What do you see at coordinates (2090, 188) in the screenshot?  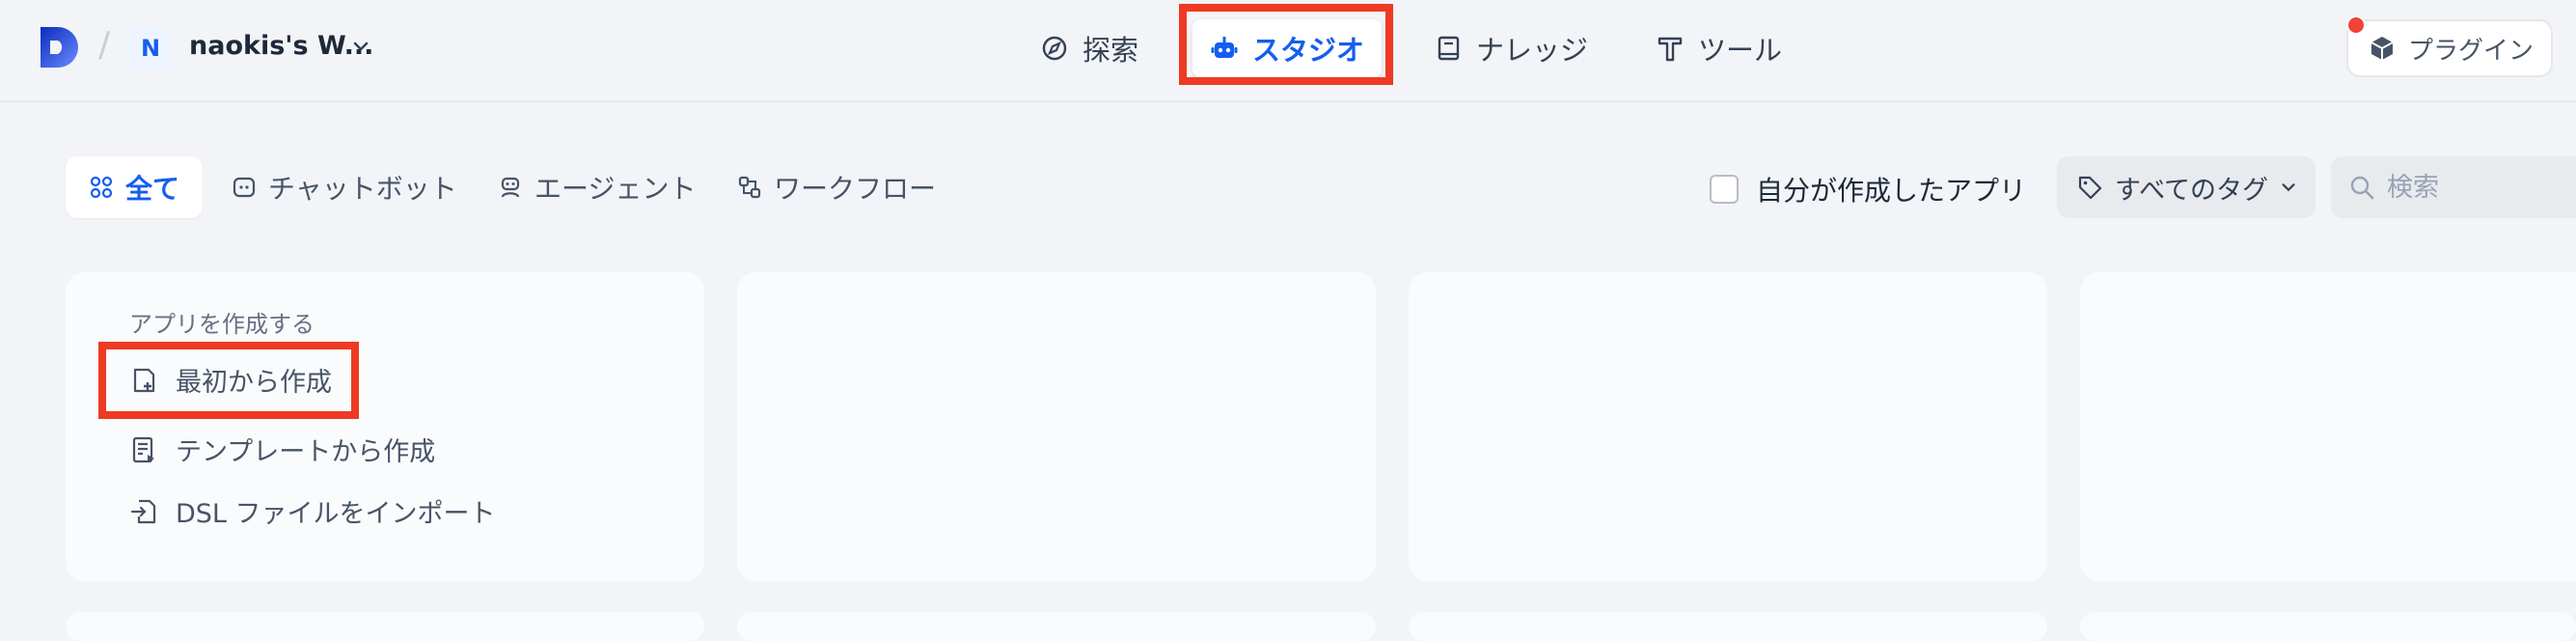 I see `tag-icon` at bounding box center [2090, 188].